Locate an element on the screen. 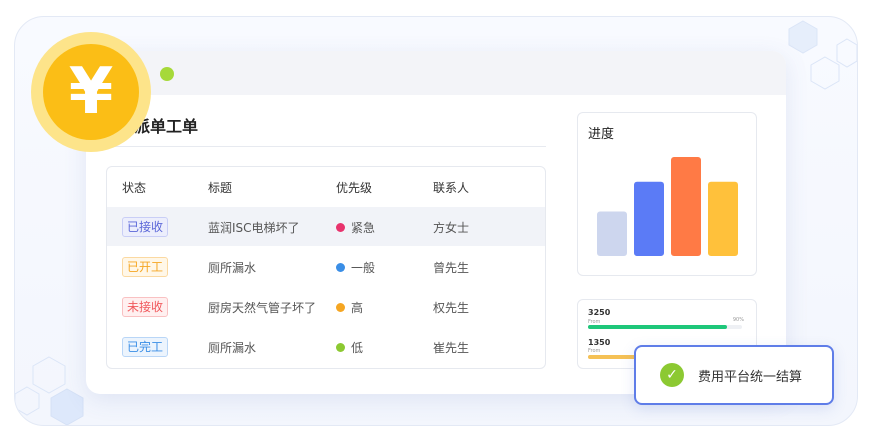 The height and width of the screenshot is (438, 873). table-row: 已接收 蓝润ISC电梯坏了 紧急 方女士 is located at coordinates (326, 226).